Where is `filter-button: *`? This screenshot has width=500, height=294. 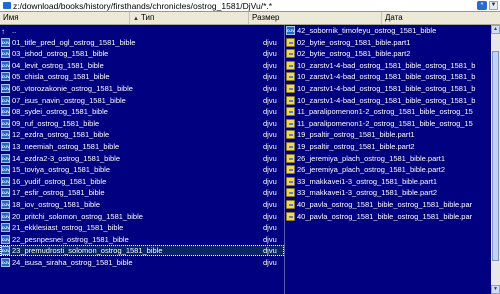 filter-button: * is located at coordinates (482, 5).